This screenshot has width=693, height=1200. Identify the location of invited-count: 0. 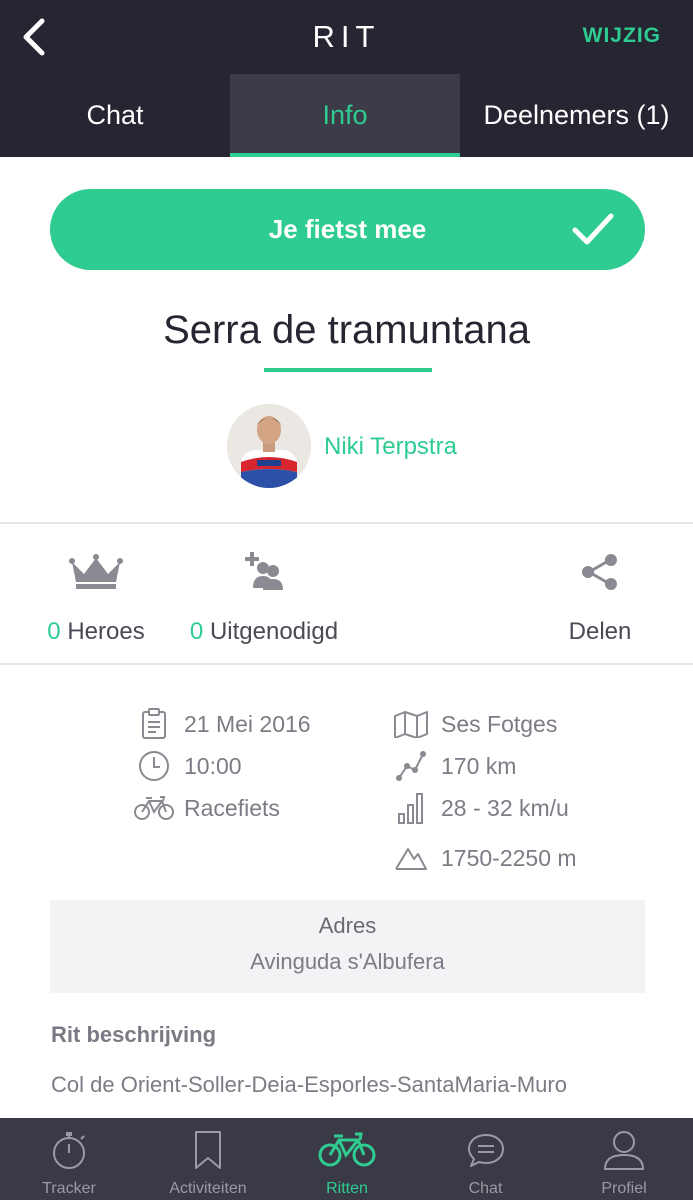
(196, 631).